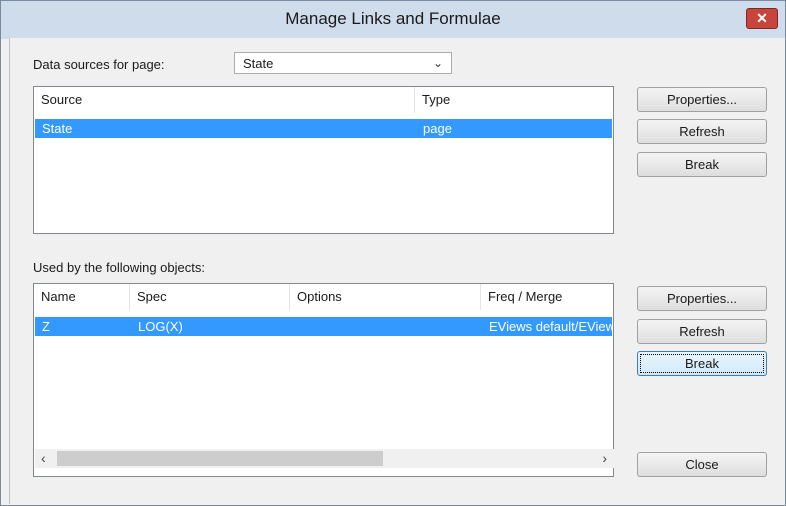 The image size is (786, 506). I want to click on window-title: Manage Links and Formulae, so click(393, 18).